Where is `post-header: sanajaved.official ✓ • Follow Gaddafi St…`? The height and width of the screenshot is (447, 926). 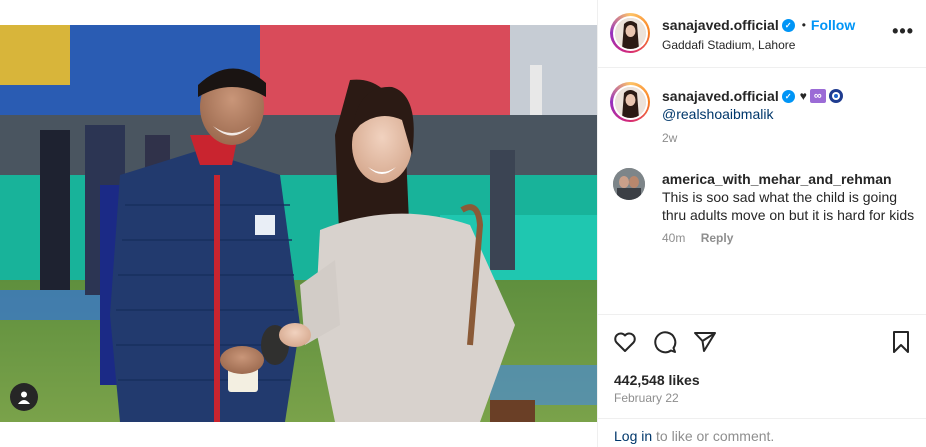 post-header: sanajaved.official ✓ • Follow Gaddafi St… is located at coordinates (762, 34).